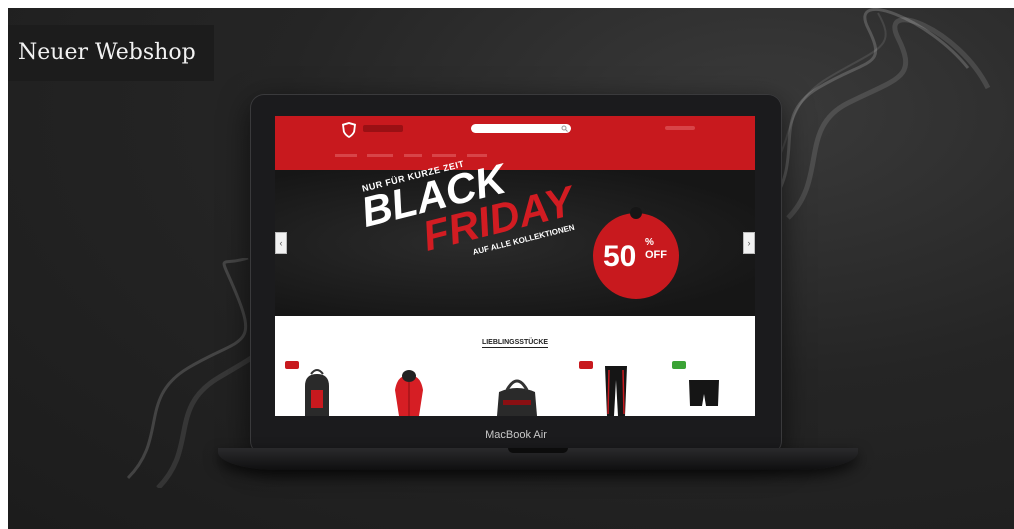 The height and width of the screenshot is (529, 1014). What do you see at coordinates (616, 391) in the screenshot?
I see `product-pants` at bounding box center [616, 391].